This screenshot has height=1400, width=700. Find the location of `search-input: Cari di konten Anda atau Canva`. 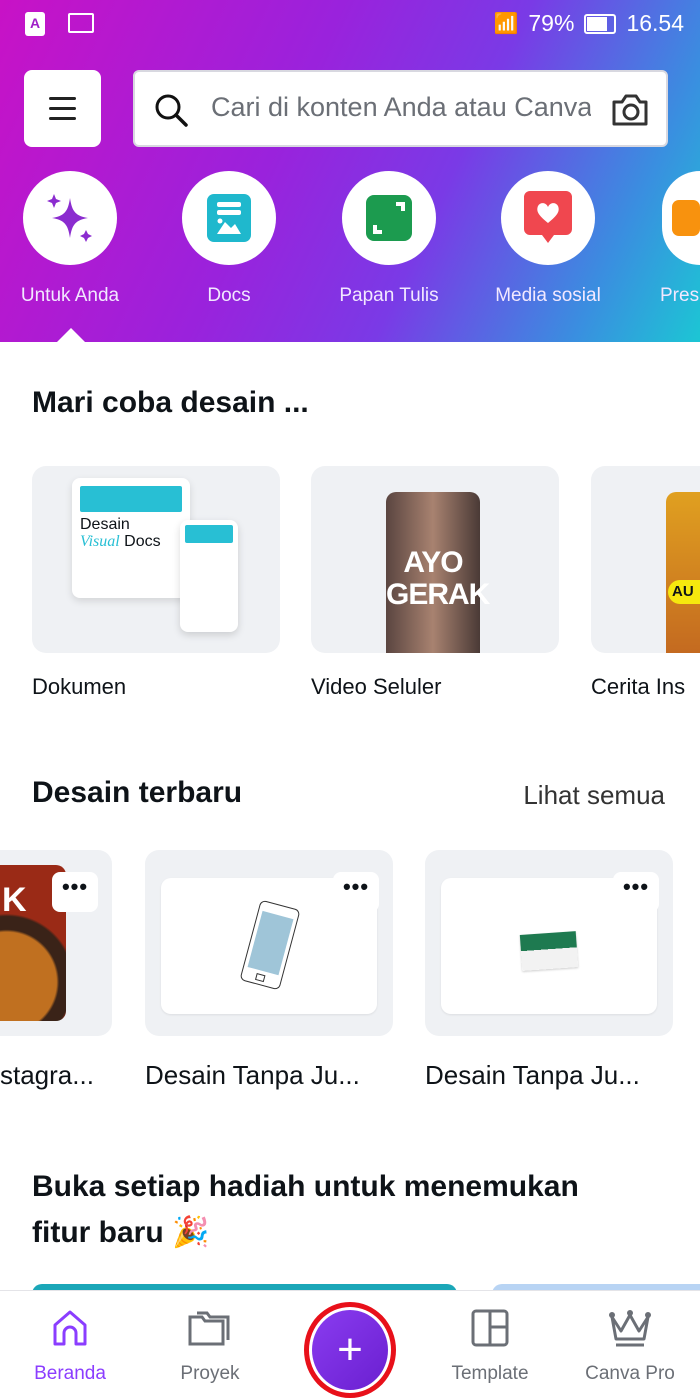

search-input: Cari di konten Anda atau Canva is located at coordinates (400, 108).